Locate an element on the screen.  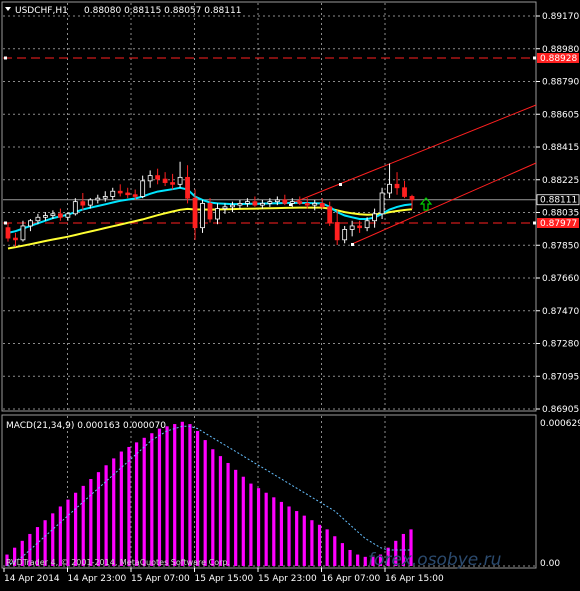
upper-level-handle-left is located at coordinates (5, 58).